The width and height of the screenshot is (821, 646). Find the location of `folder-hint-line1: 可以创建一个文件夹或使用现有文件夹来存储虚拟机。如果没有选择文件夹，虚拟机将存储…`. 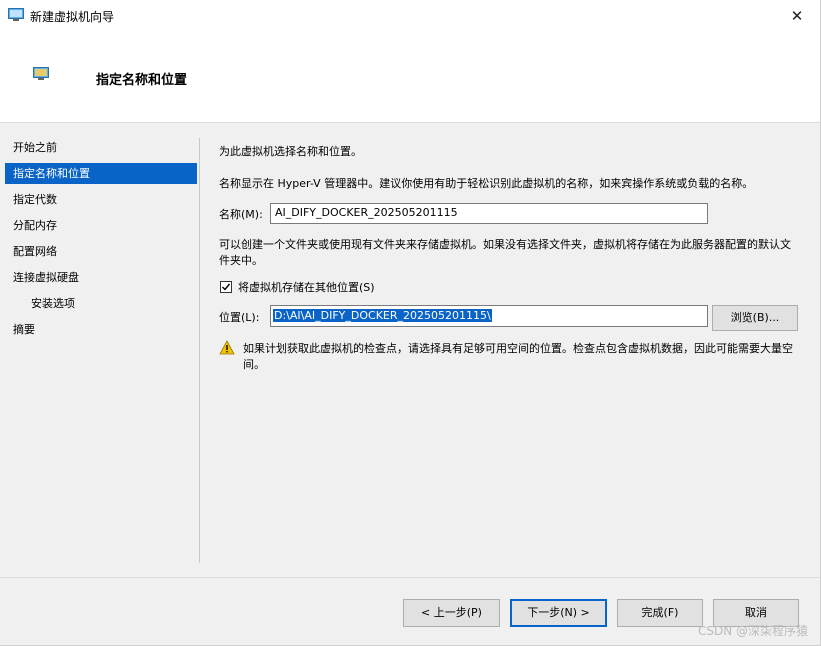

folder-hint-line1: 可以创建一个文件夹或使用现有文件夹来存储虚拟机。如果没有选择文件夹，虚拟机将存储… is located at coordinates (505, 244).